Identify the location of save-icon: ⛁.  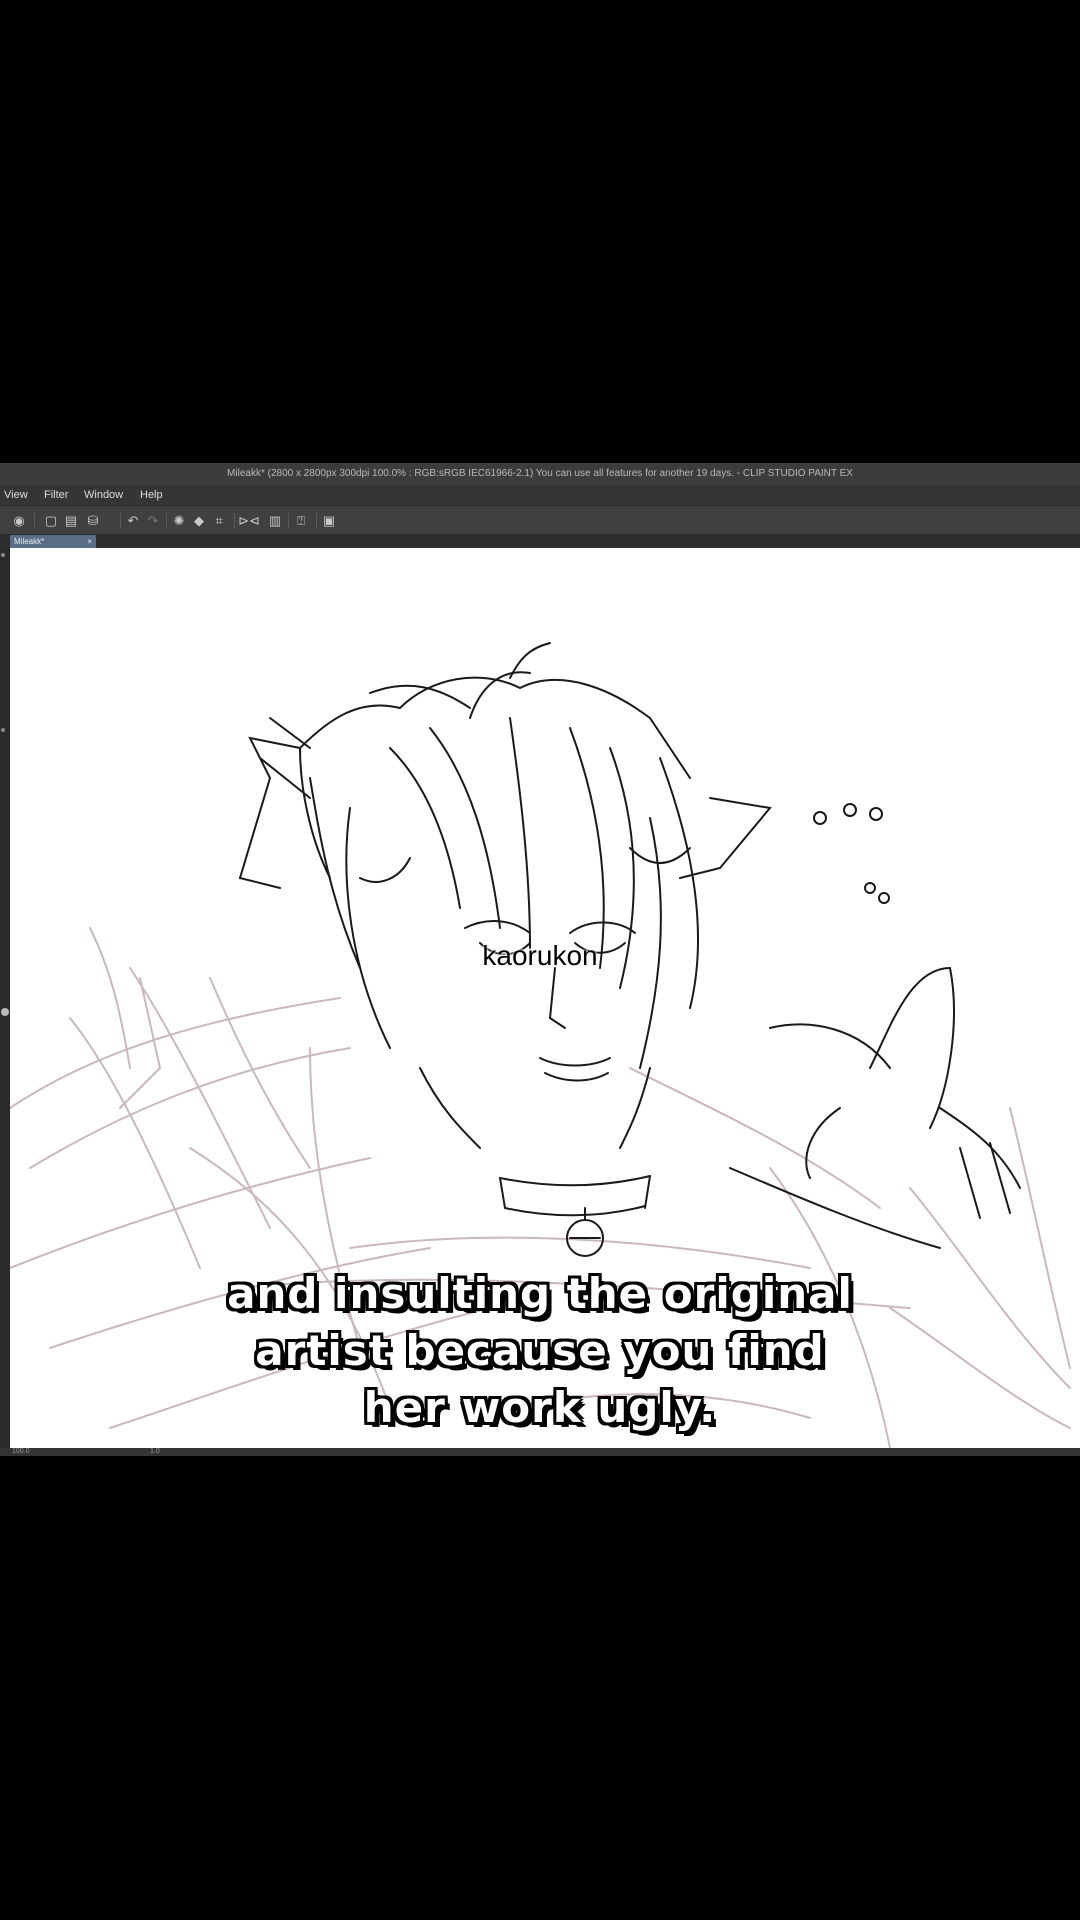
(93, 520).